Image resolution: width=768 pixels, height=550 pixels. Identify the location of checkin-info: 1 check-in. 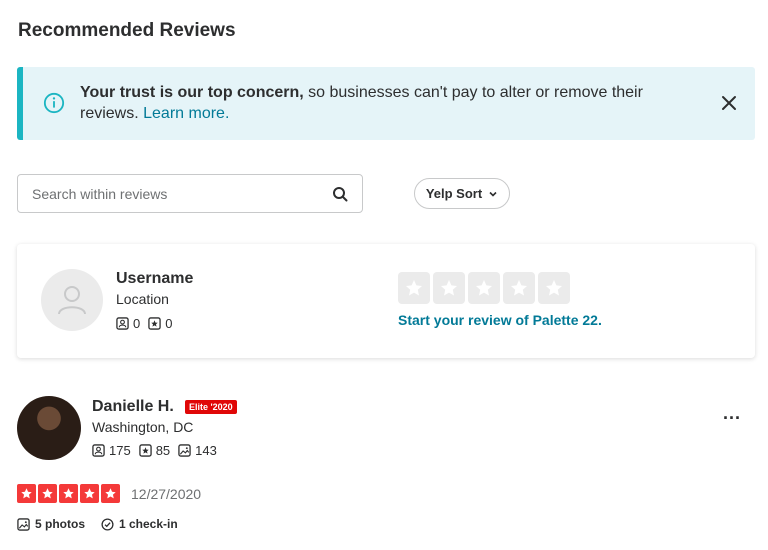
(139, 524).